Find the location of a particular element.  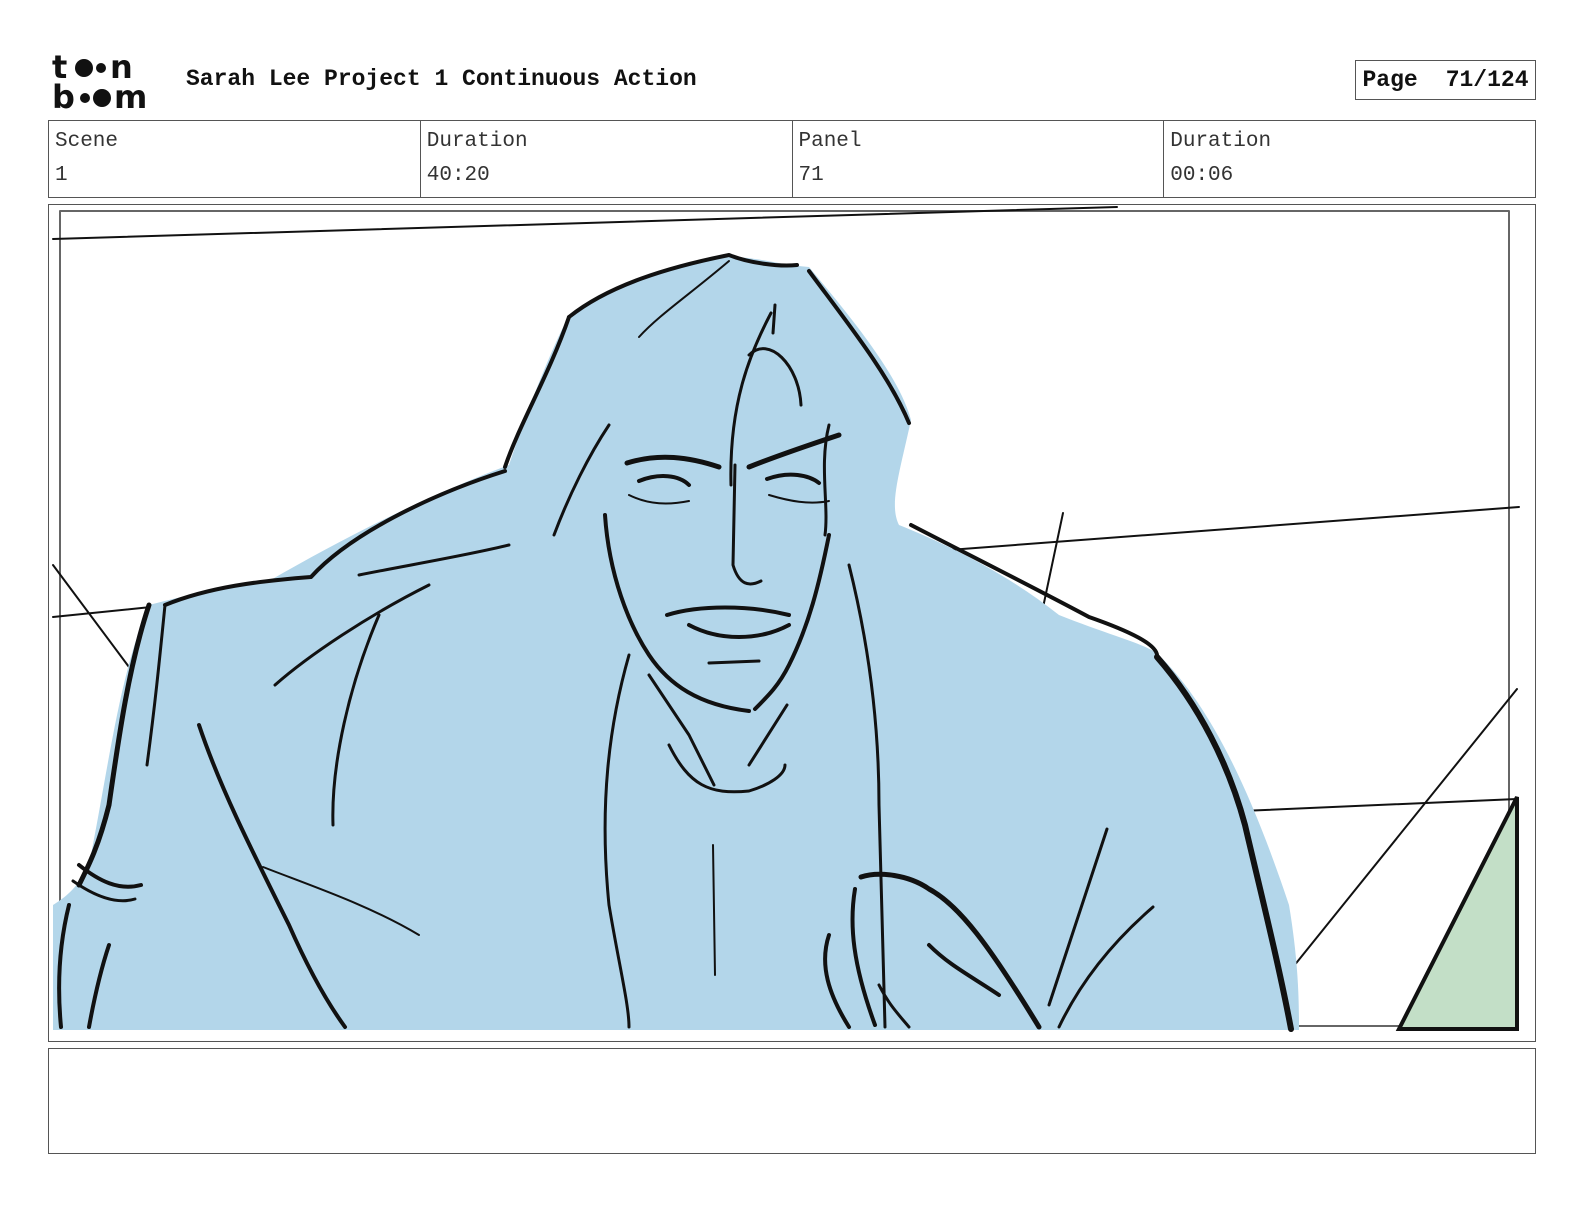

page-label: Page is located at coordinates (1390, 80).